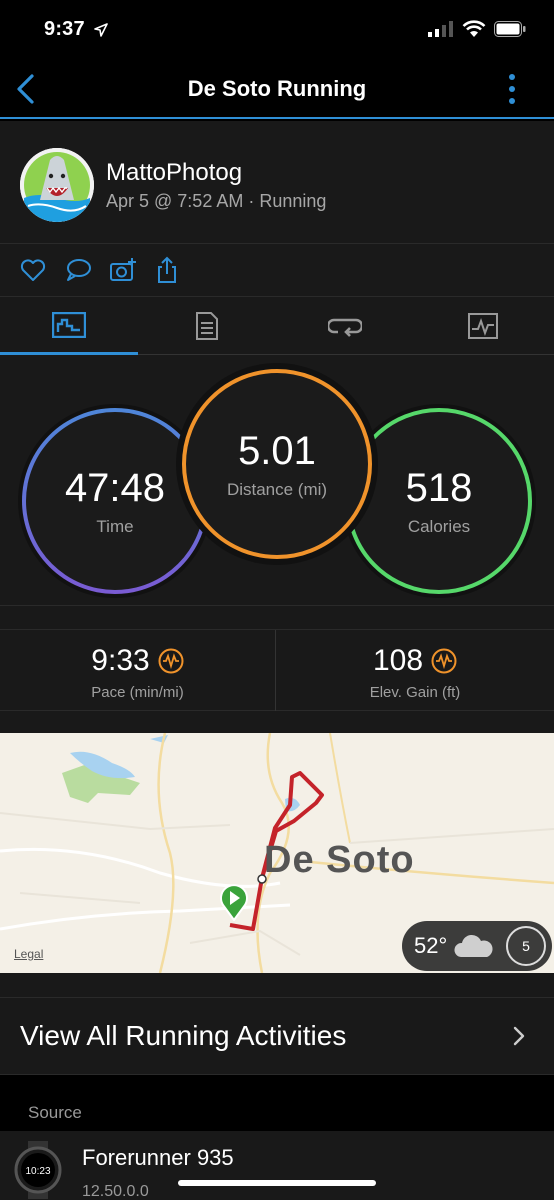  Describe the element at coordinates (64, 29) in the screenshot. I see `status-time: 9:37` at that location.